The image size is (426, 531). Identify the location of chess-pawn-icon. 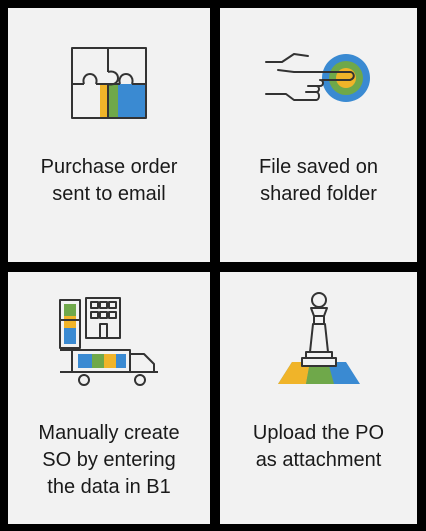
(318, 338).